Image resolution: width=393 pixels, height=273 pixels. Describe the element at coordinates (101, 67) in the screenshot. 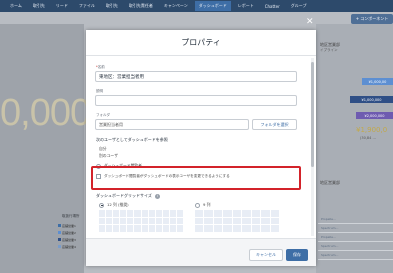

I see `name-label-text: 名前` at that location.